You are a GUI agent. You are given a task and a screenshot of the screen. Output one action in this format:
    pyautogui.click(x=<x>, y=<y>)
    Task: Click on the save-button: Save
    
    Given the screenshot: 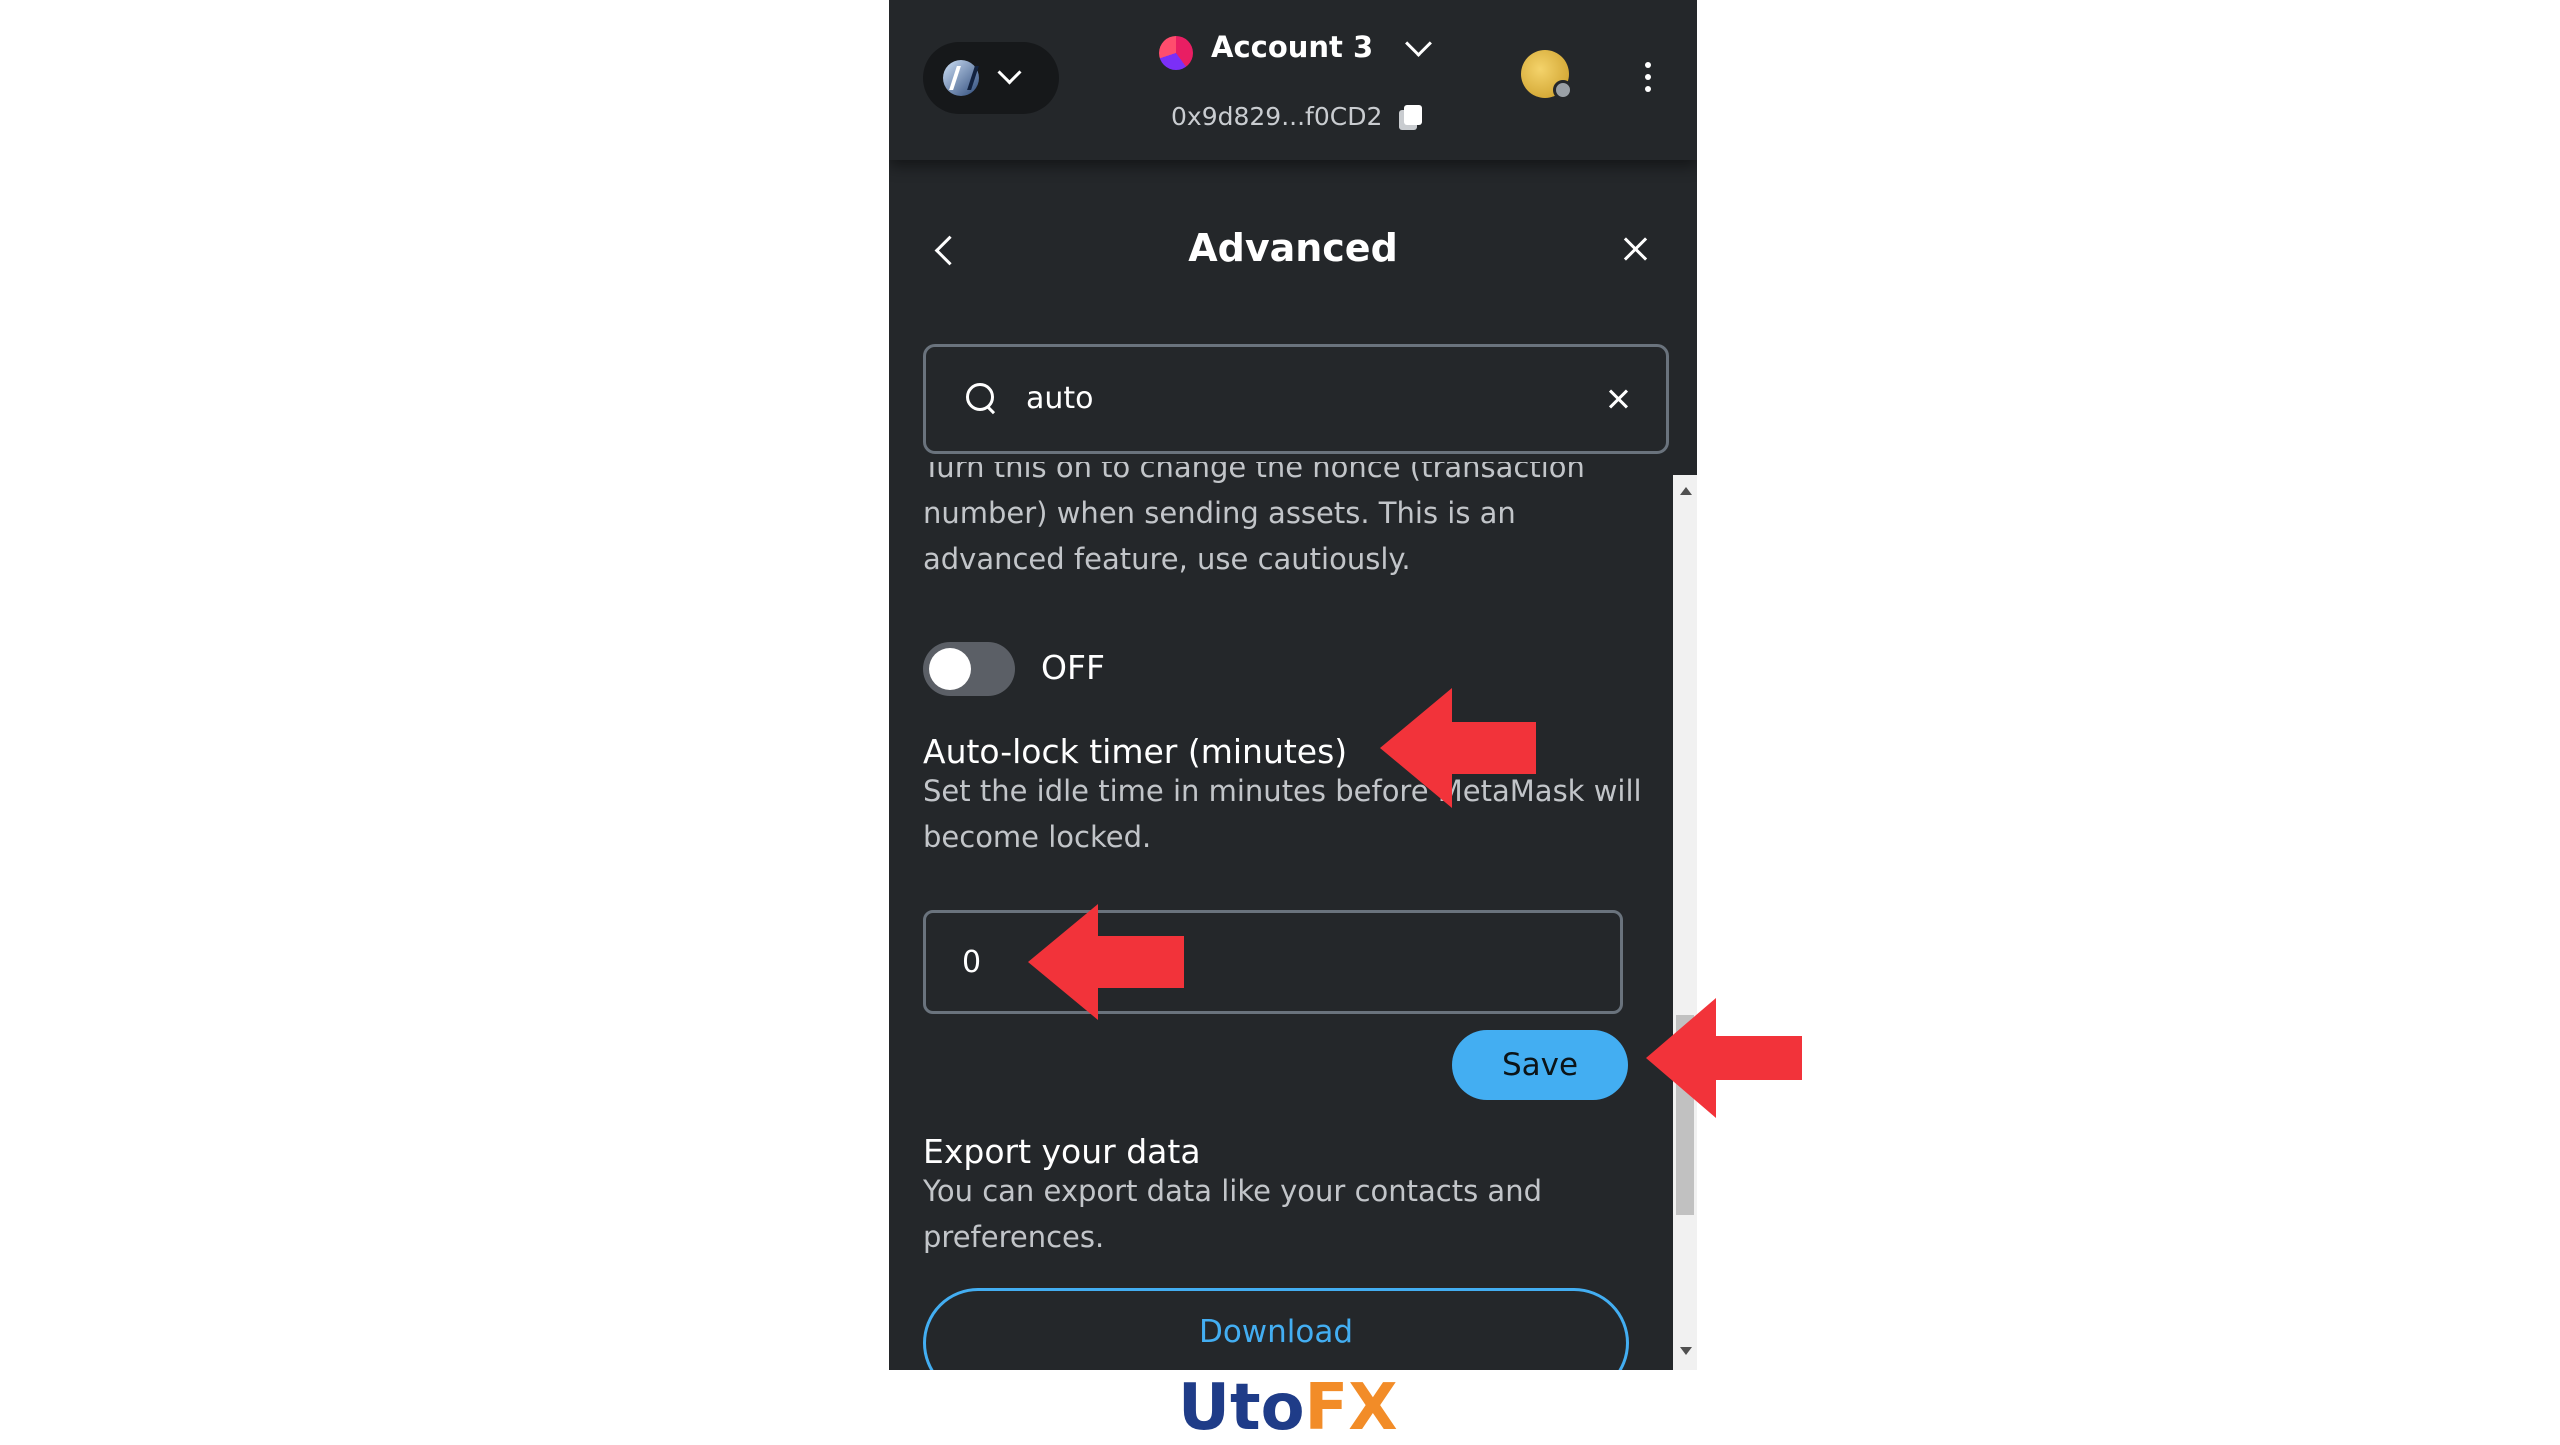 What is the action you would take?
    pyautogui.click(x=1540, y=1065)
    